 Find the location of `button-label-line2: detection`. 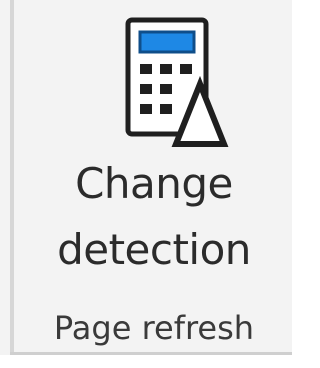

button-label-line2: detection is located at coordinates (154, 249).